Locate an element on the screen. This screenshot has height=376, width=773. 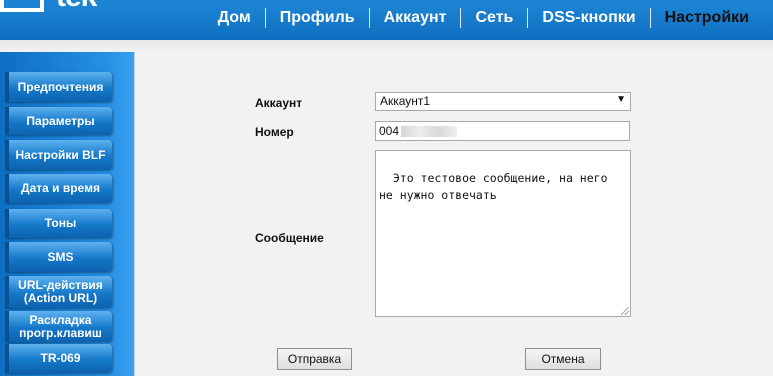
number-input: 004 is located at coordinates (502, 131).